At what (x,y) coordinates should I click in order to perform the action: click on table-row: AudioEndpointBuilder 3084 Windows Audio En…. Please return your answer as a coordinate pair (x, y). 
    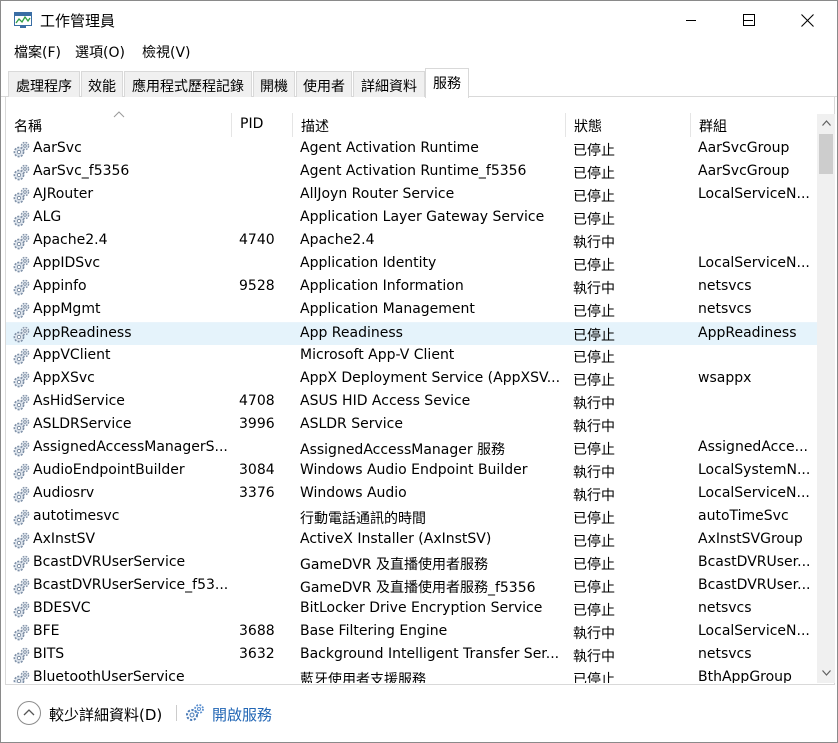
    Looking at the image, I should click on (411, 471).